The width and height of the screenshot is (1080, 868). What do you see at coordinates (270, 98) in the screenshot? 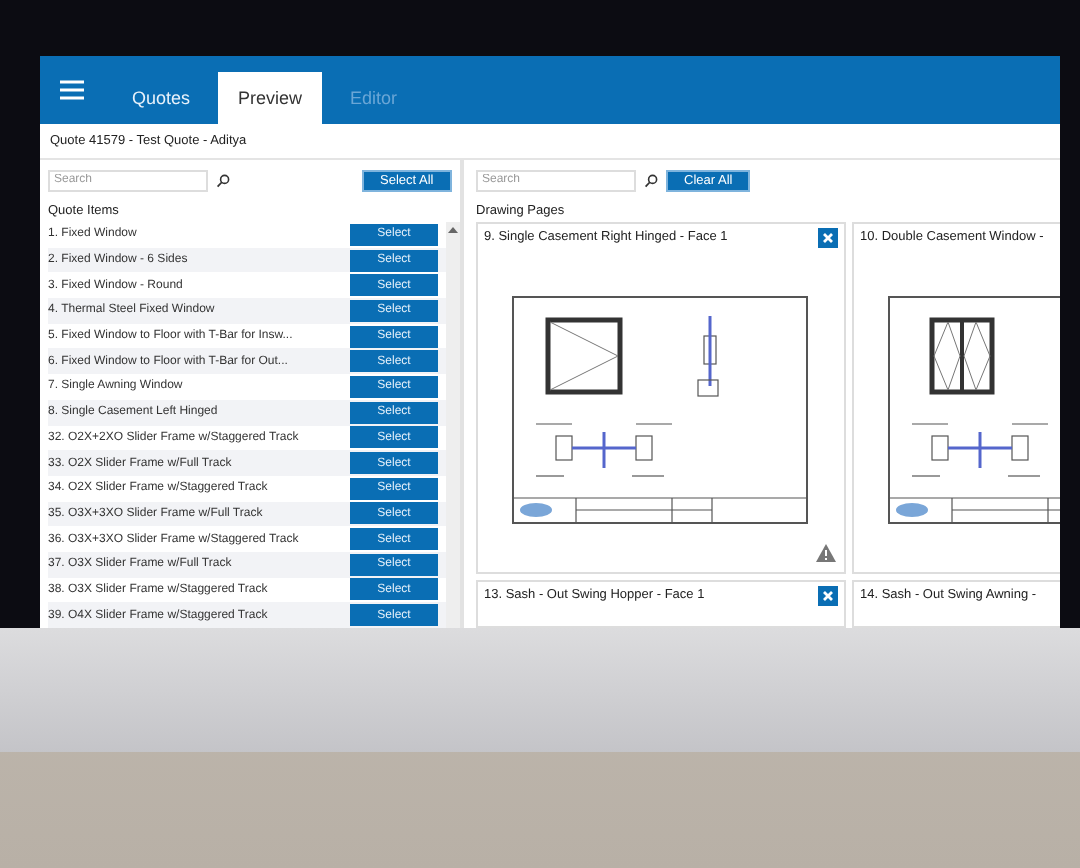
I see `tab: Preview` at bounding box center [270, 98].